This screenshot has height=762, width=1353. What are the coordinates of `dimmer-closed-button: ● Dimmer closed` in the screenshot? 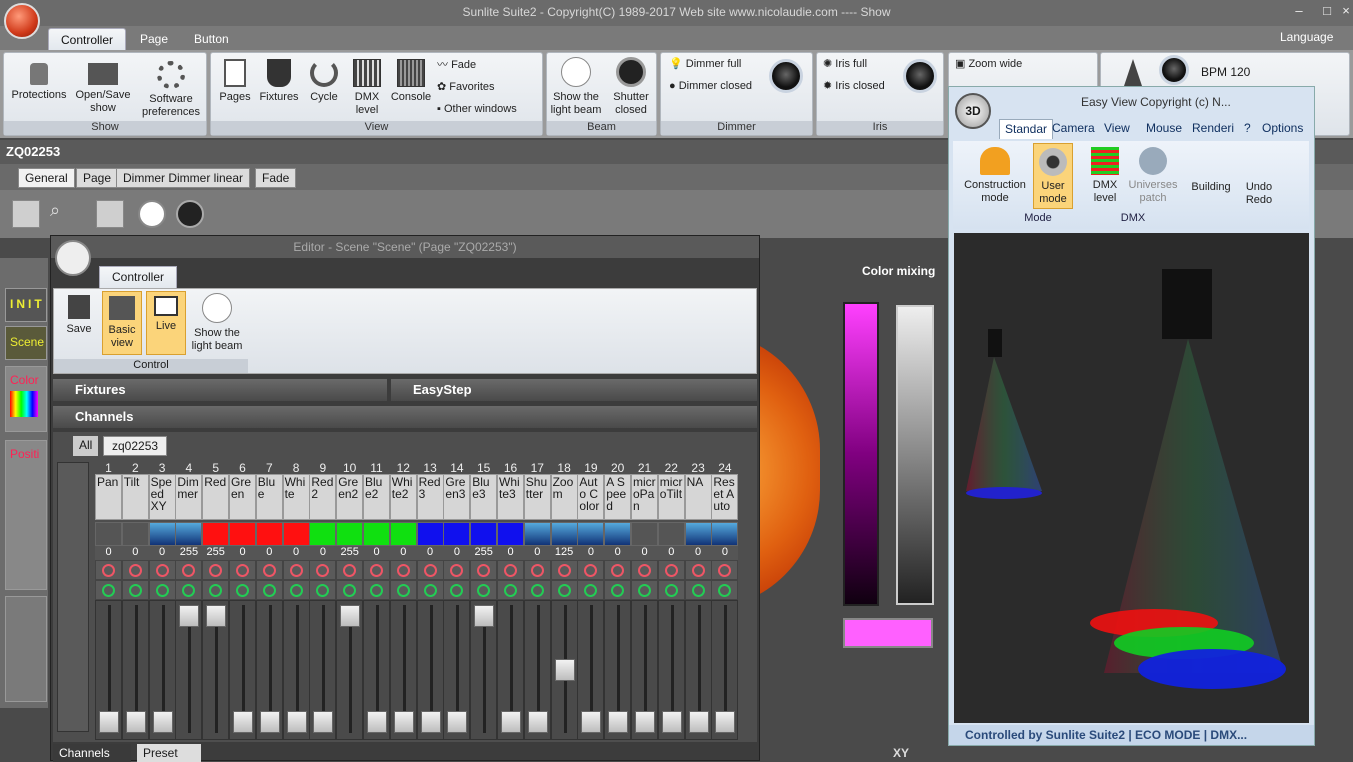 It's located at (710, 86).